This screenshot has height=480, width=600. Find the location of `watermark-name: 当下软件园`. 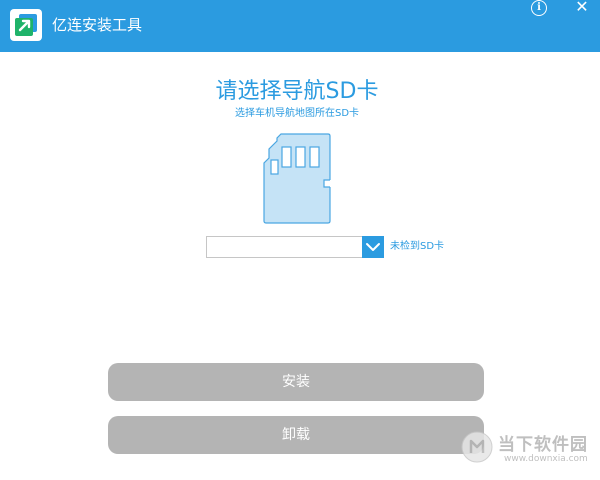

watermark-name: 当下软件园 is located at coordinates (543, 445).